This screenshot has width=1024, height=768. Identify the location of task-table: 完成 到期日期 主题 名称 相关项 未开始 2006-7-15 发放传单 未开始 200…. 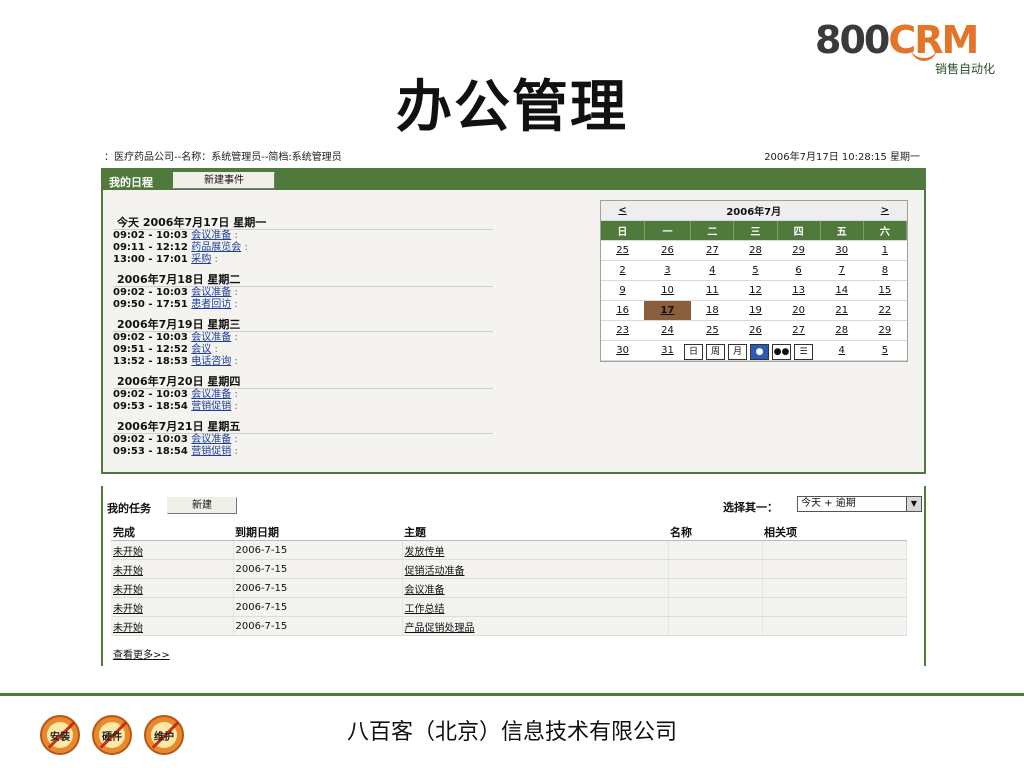
(509, 580).